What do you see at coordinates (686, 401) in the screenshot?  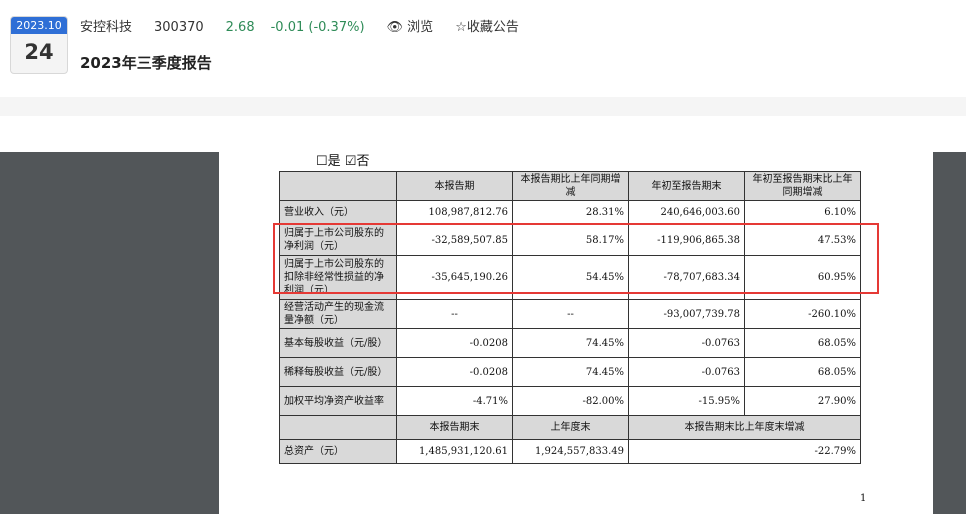 I see `table-cell: -15.95%` at bounding box center [686, 401].